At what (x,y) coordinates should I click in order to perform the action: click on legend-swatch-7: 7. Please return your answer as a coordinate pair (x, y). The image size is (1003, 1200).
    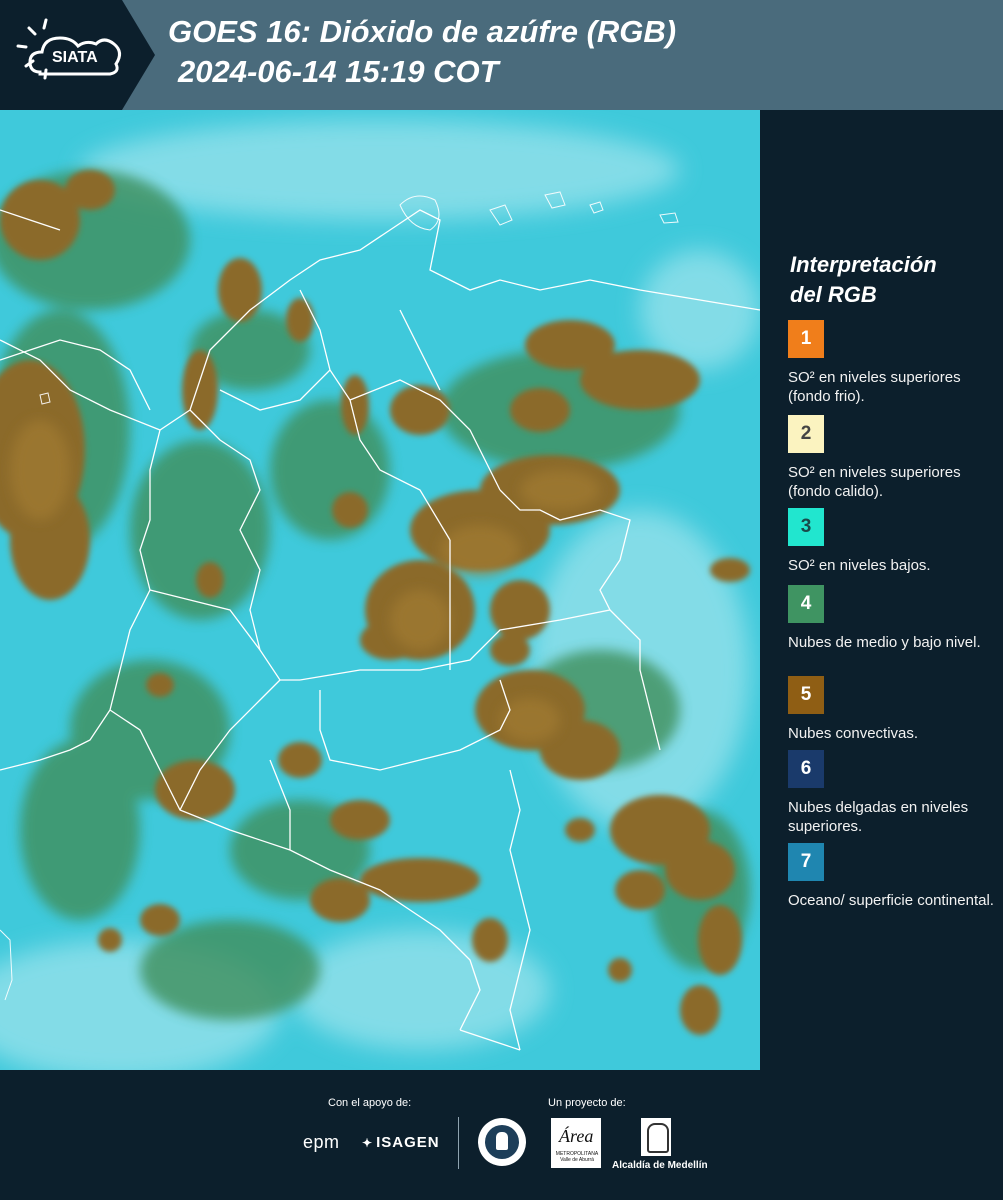
    Looking at the image, I should click on (806, 862).